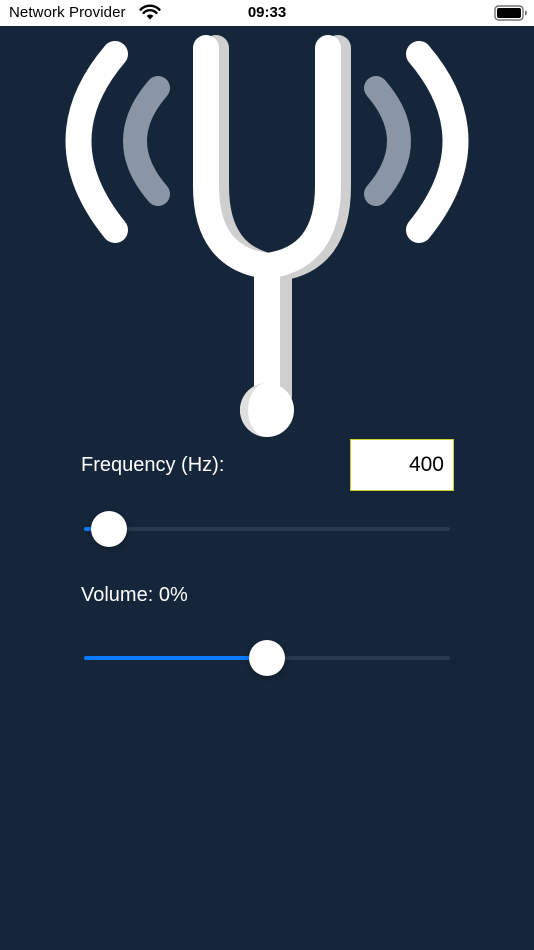 This screenshot has height=950, width=534. I want to click on volume-slider, so click(267, 658).